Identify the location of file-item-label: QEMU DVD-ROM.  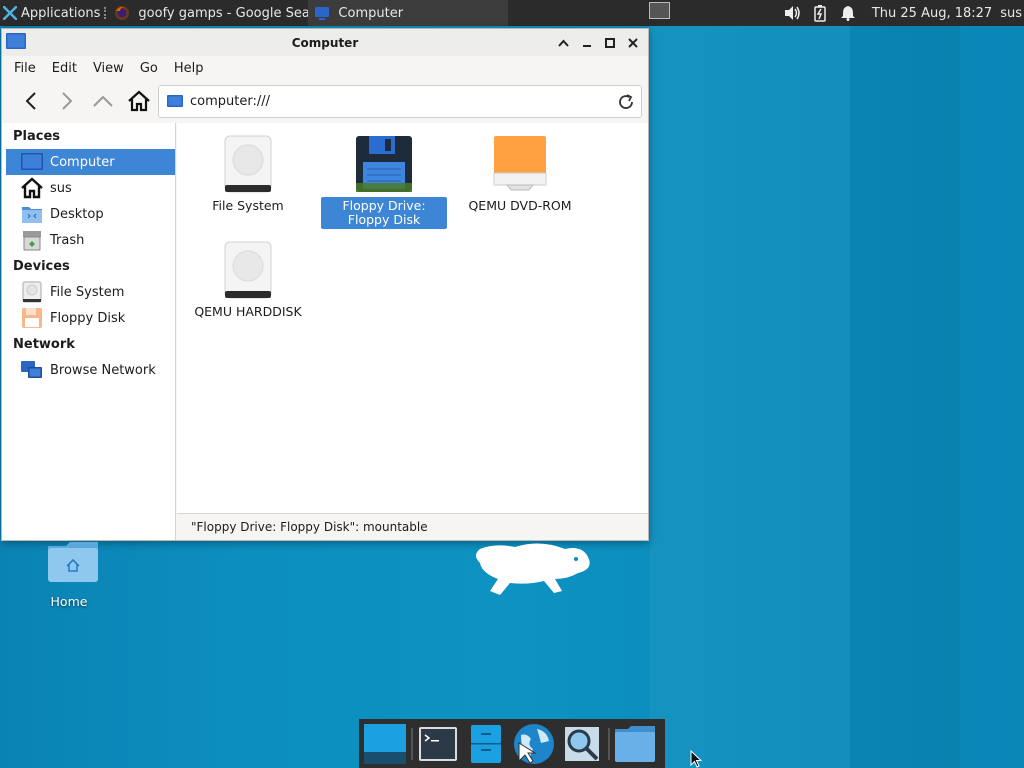
(520, 205).